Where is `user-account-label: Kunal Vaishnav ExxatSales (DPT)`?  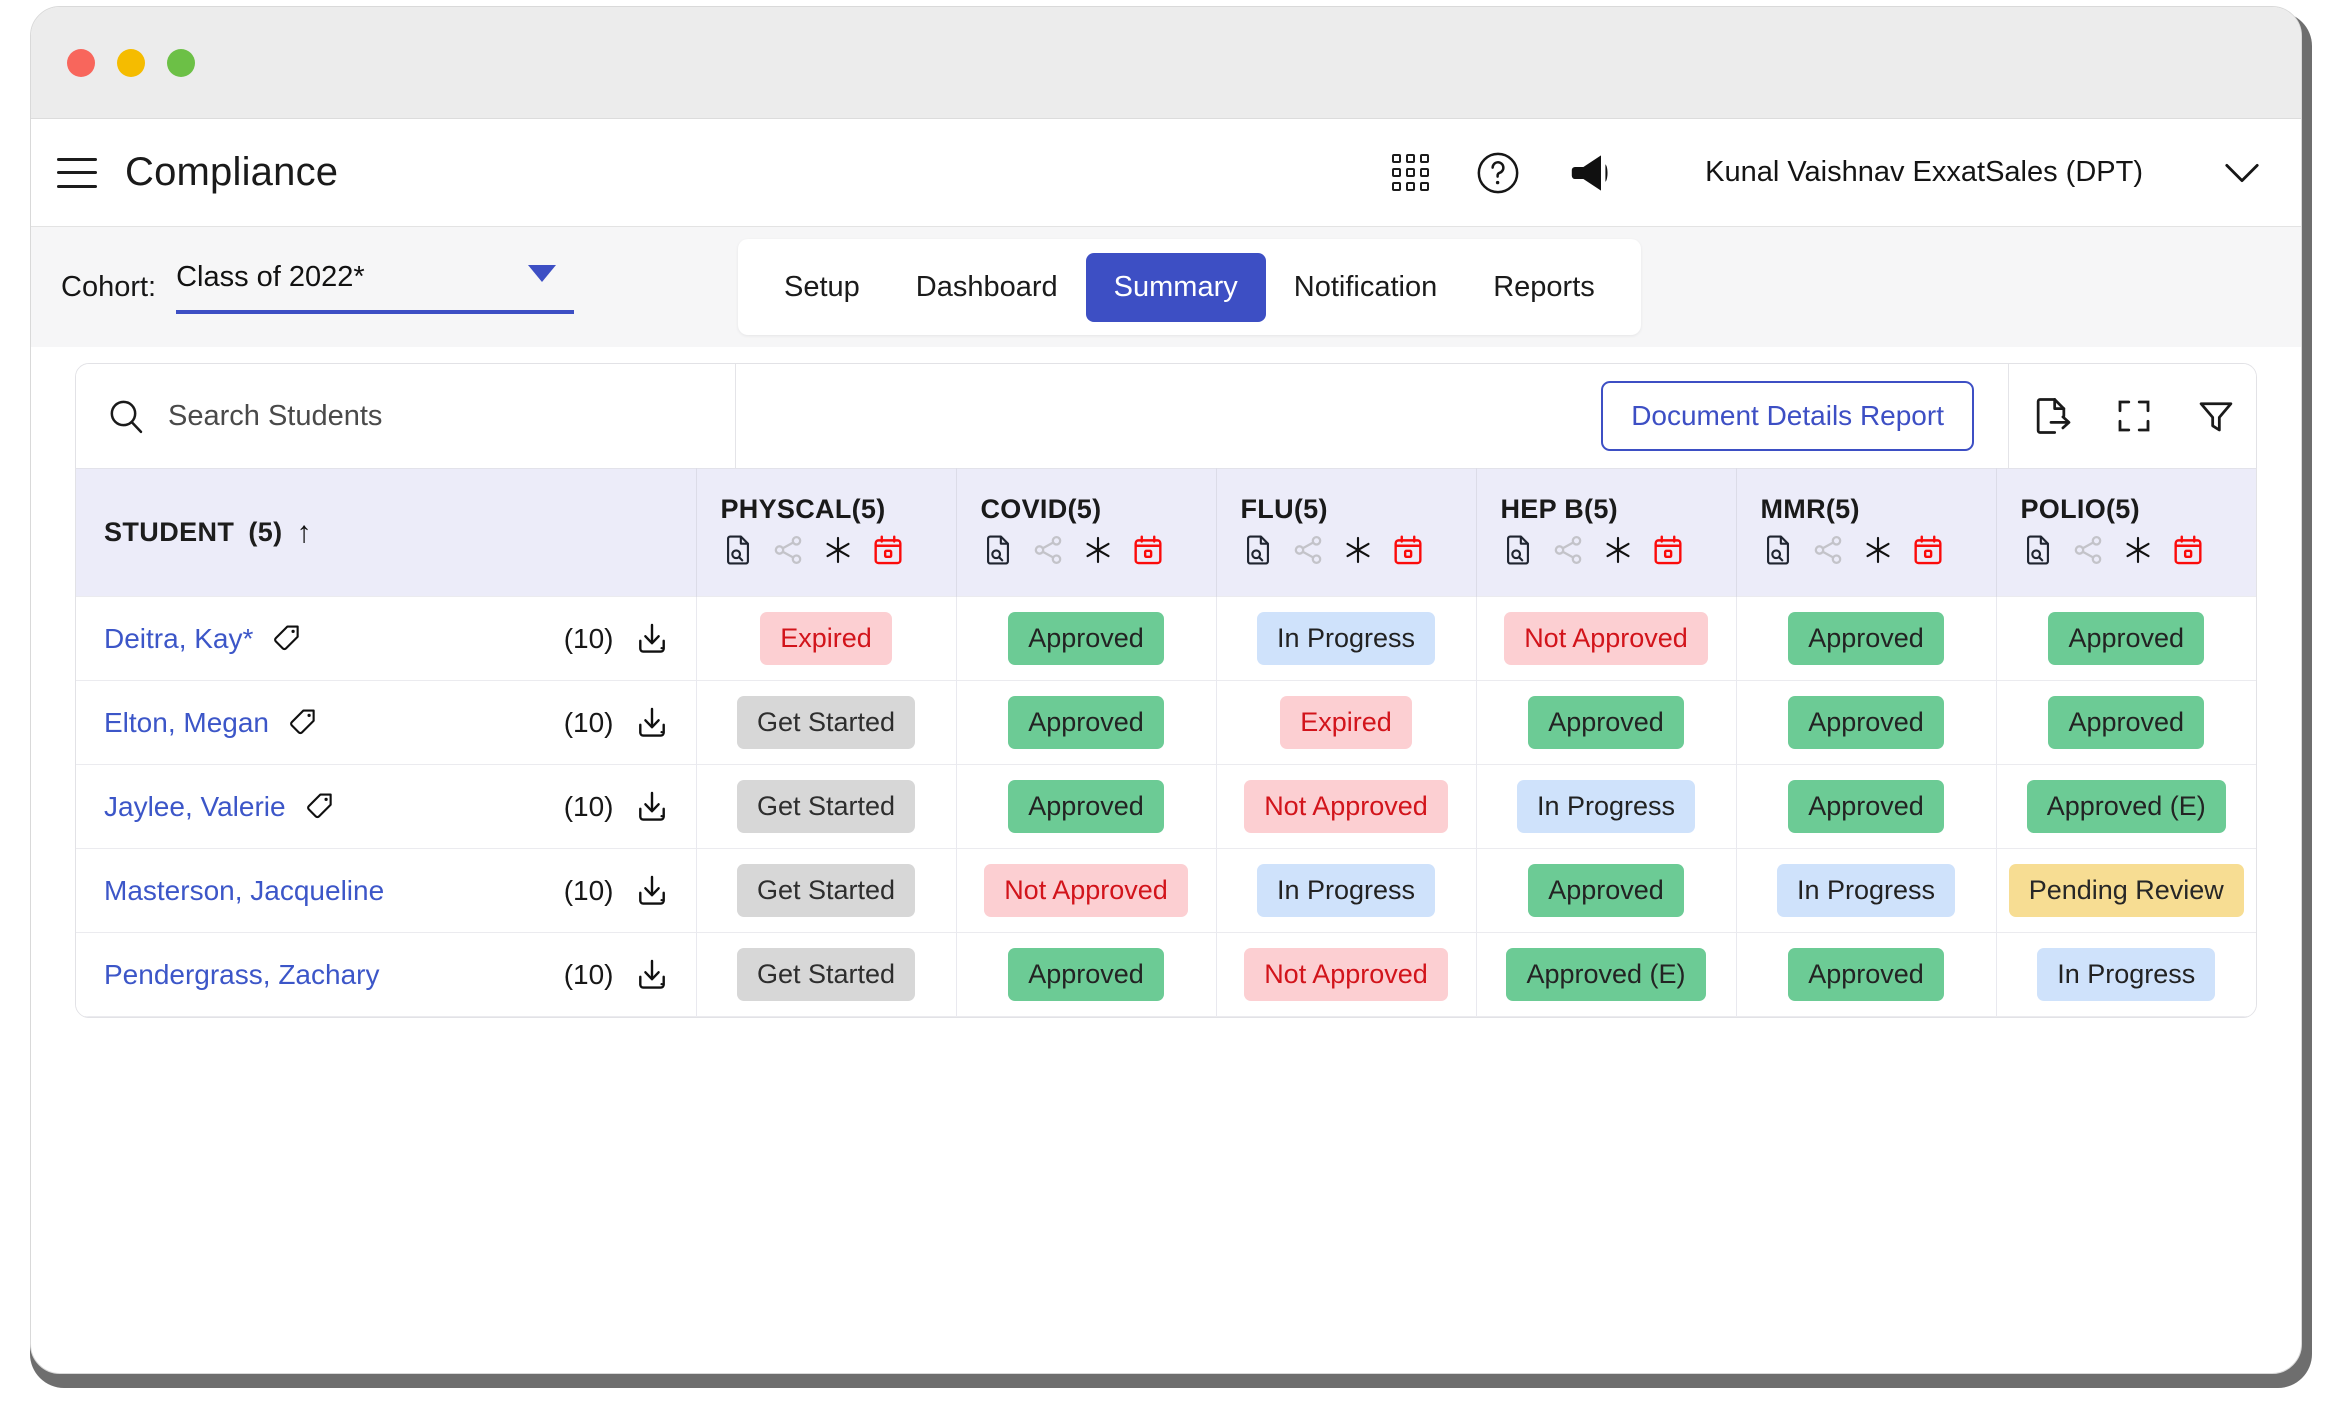
user-account-label: Kunal Vaishnav ExxatSales (DPT) is located at coordinates (1924, 172).